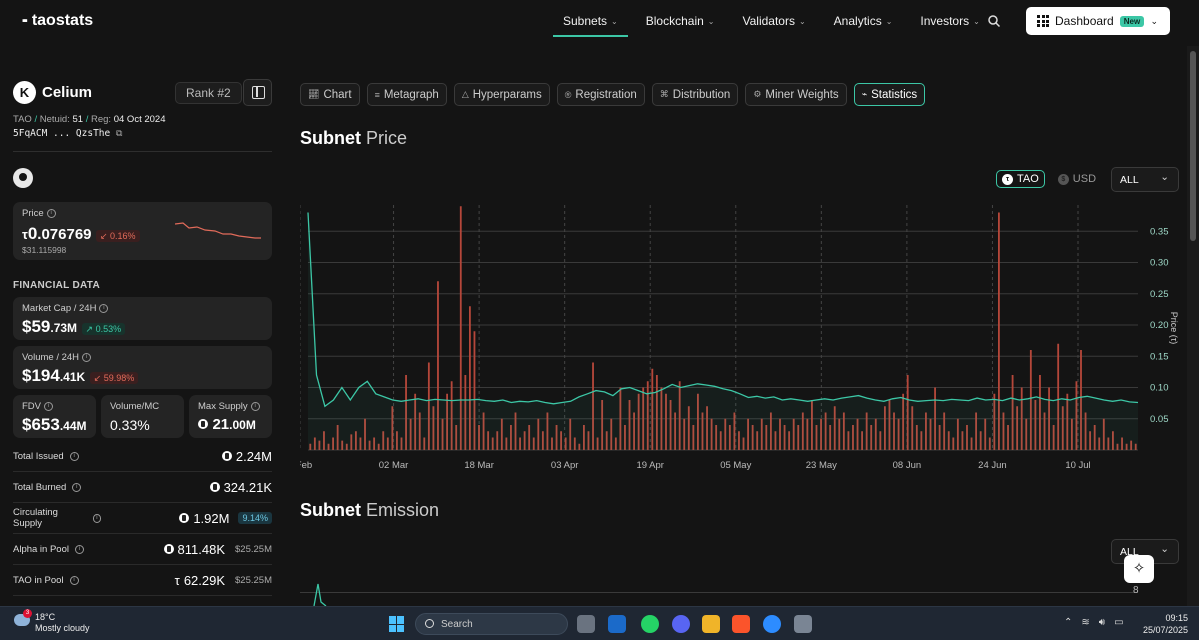 This screenshot has width=1199, height=640. What do you see at coordinates (889, 94) in the screenshot?
I see `tab-statistics: ⌁ Statistics` at bounding box center [889, 94].